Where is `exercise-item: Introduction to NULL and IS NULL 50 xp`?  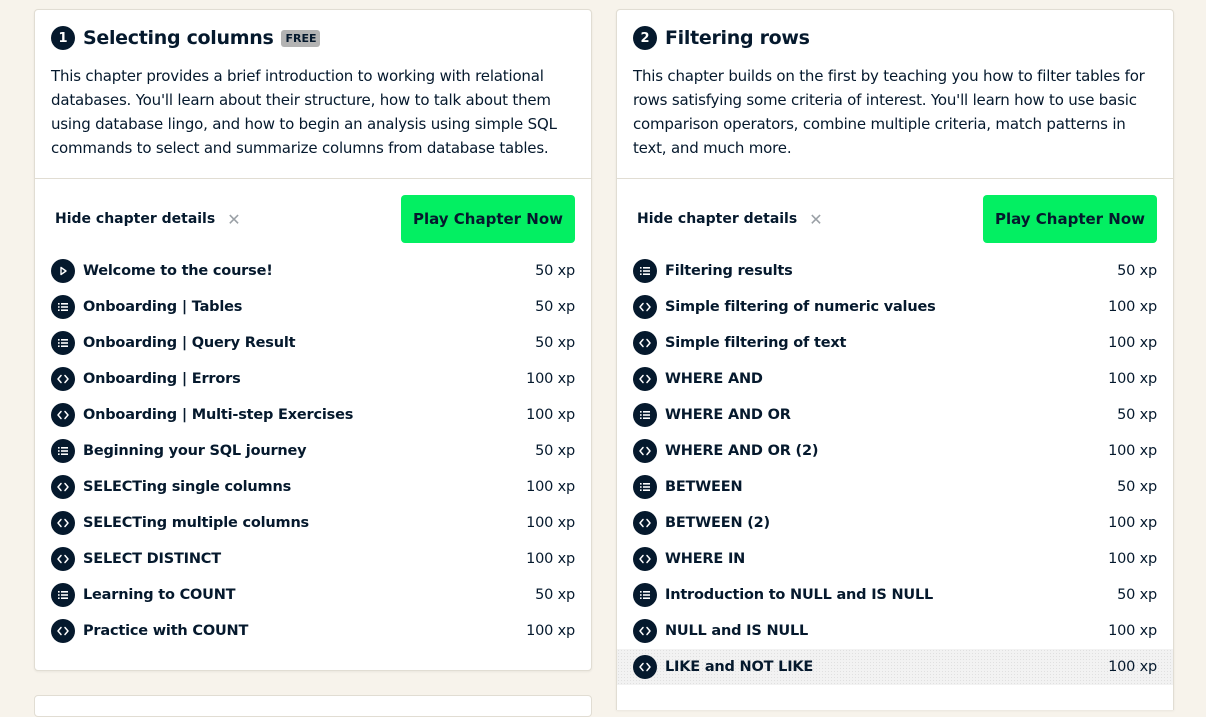 exercise-item: Introduction to NULL and IS NULL 50 xp is located at coordinates (895, 595).